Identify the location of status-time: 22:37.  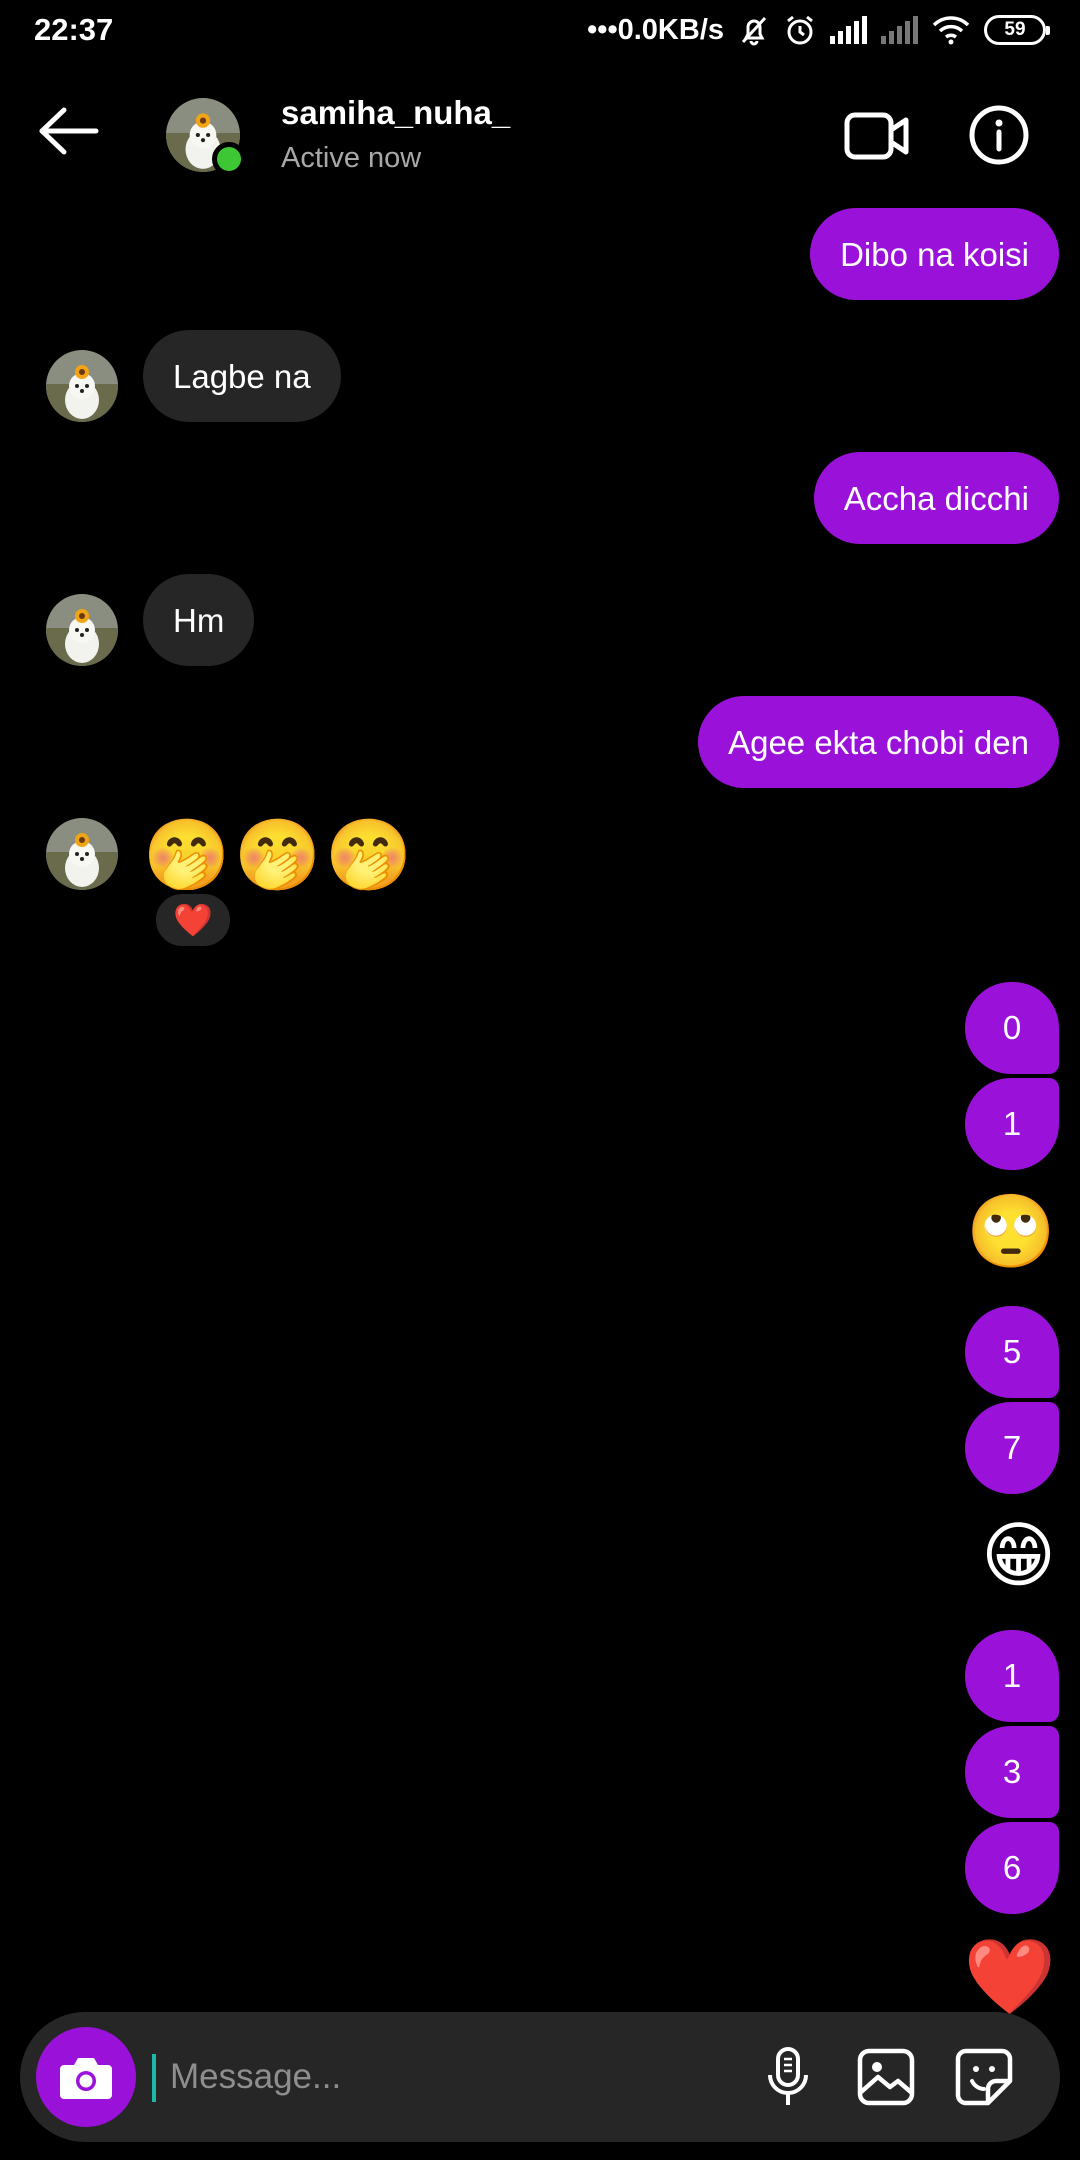
(74, 29).